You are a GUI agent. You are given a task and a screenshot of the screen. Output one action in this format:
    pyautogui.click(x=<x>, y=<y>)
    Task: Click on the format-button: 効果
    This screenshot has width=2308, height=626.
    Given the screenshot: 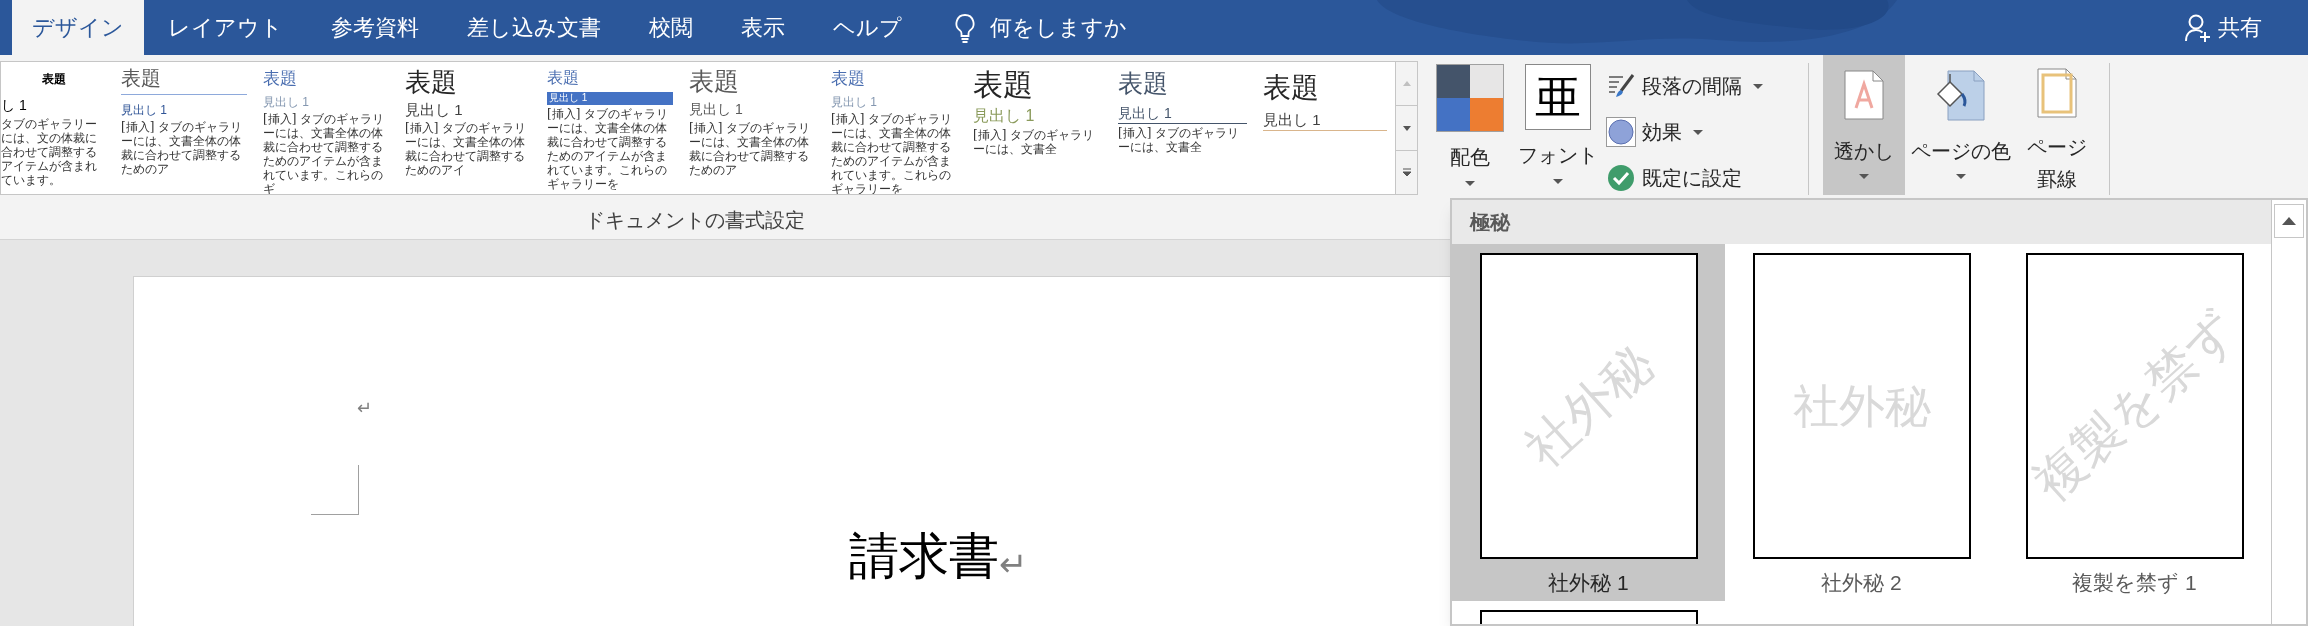 What is the action you would take?
    pyautogui.click(x=1706, y=132)
    